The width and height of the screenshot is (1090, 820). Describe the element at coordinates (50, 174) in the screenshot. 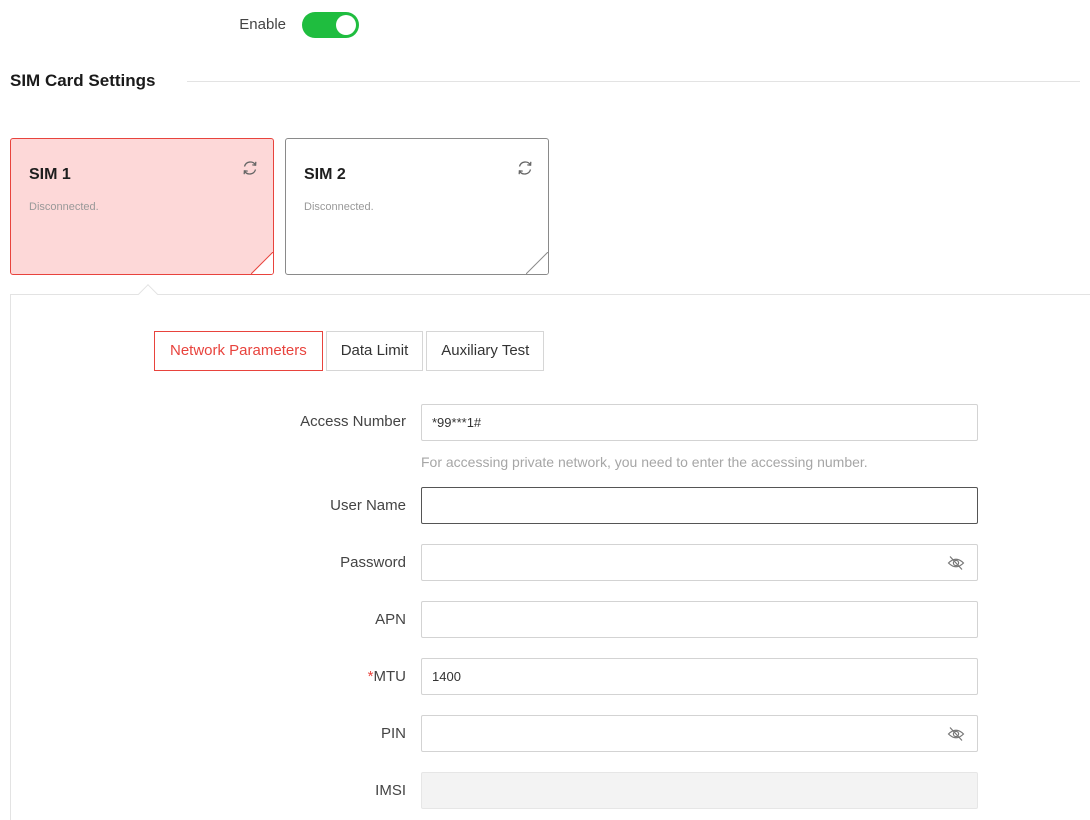

I see `sim-card-title: SIM 1` at that location.